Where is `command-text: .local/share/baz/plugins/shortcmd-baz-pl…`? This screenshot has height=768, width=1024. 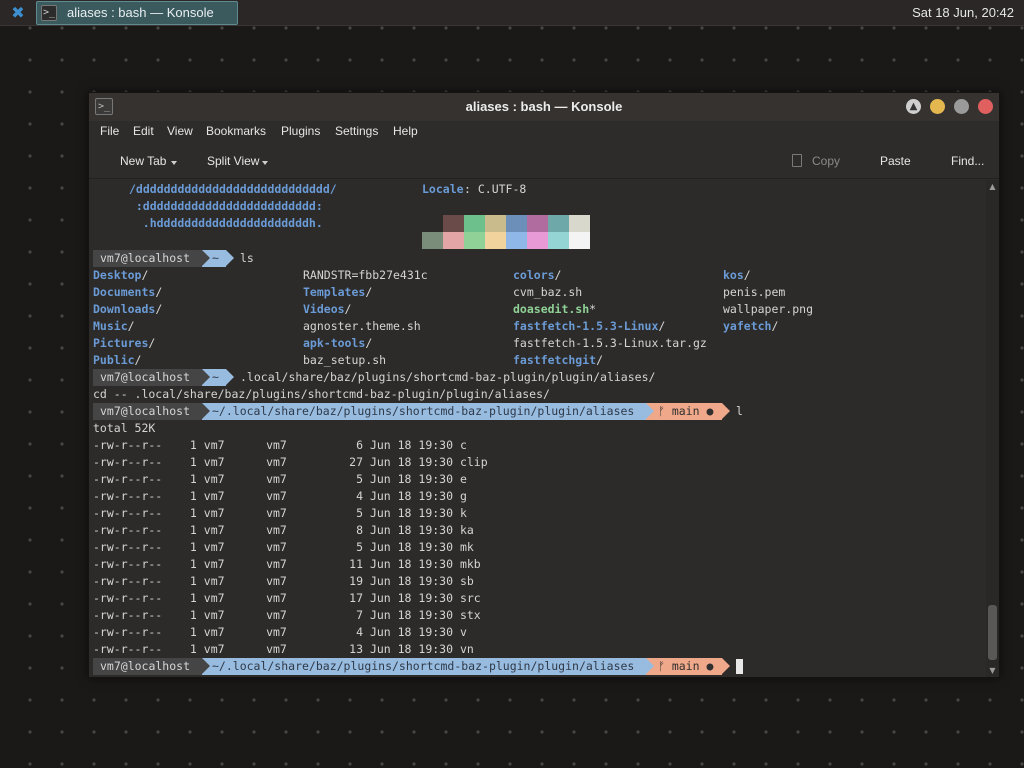 command-text: .local/share/baz/plugins/shortcmd-baz-pl… is located at coordinates (448, 377).